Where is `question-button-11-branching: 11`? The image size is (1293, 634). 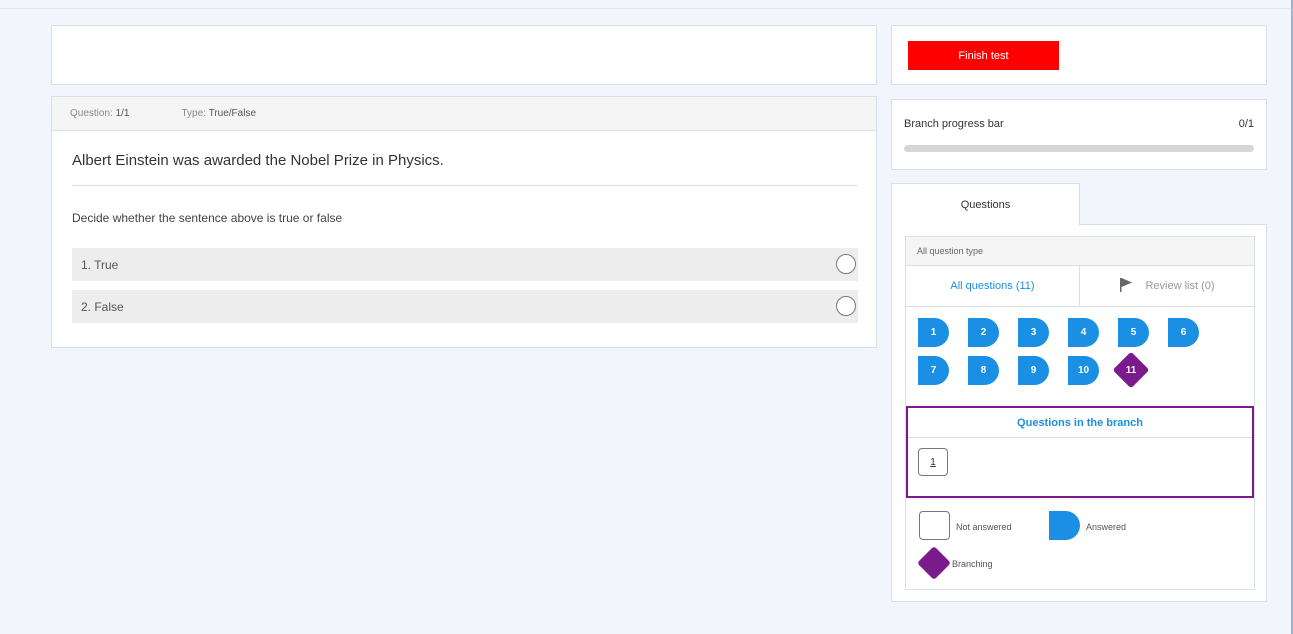 question-button-11-branching: 11 is located at coordinates (1131, 370).